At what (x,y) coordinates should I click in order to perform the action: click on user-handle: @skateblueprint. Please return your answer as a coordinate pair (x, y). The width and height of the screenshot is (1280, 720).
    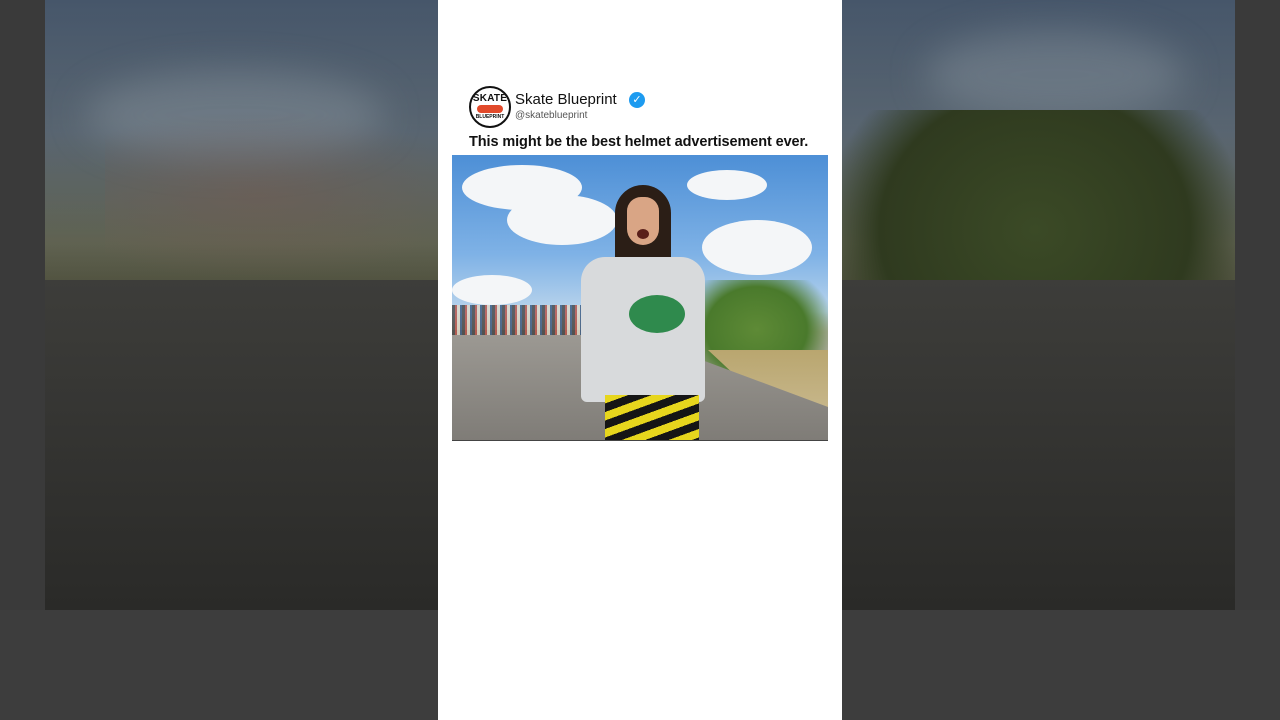
    Looking at the image, I should click on (551, 115).